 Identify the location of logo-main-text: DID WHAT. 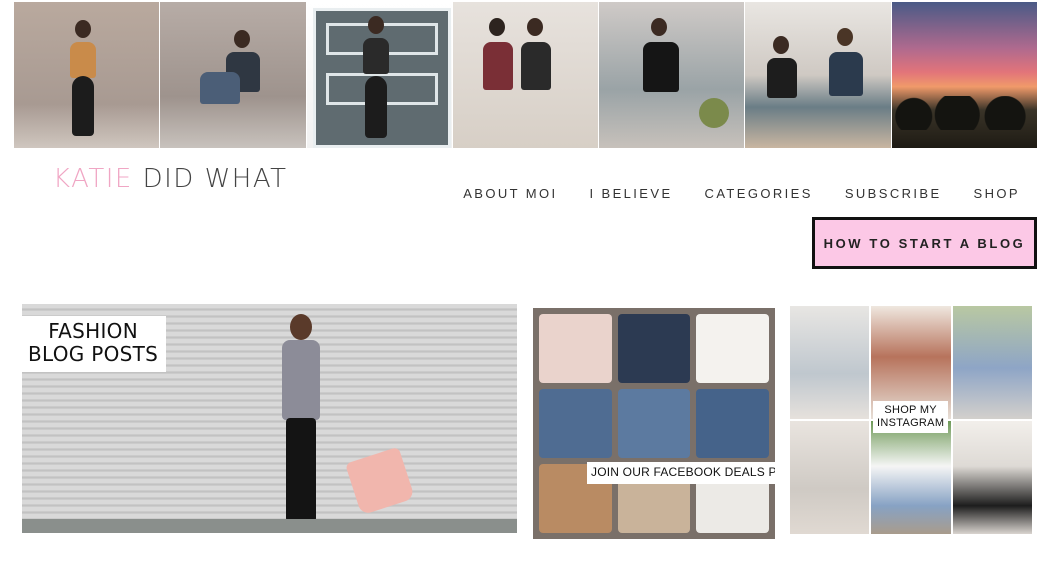
(215, 179).